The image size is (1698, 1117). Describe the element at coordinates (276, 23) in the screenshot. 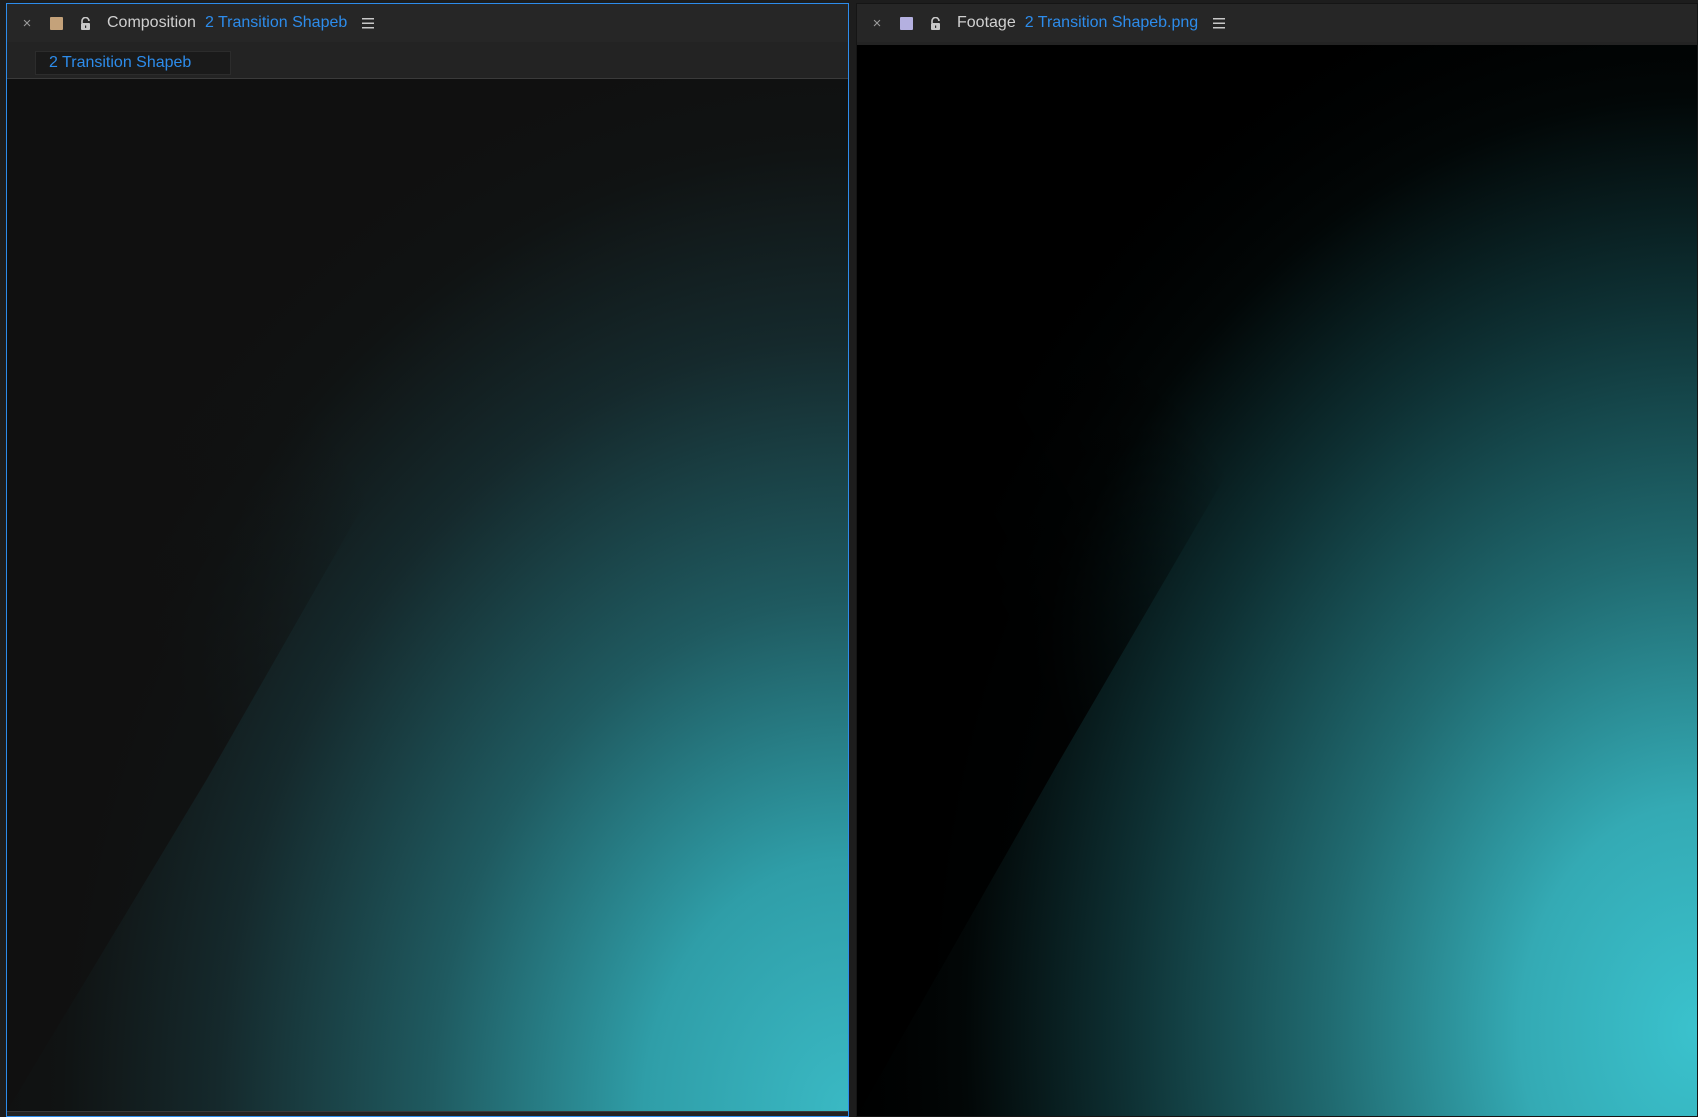

I see `composition-name-tab: 2 Transition Shapeb` at that location.